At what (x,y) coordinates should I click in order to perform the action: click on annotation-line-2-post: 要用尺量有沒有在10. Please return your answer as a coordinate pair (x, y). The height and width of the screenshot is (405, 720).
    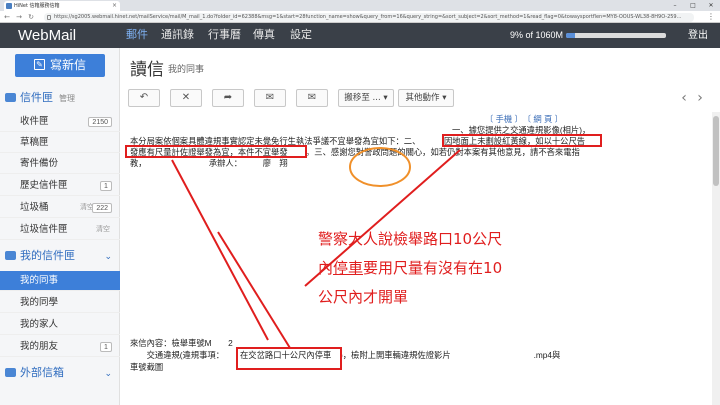
    Looking at the image, I should click on (433, 268).